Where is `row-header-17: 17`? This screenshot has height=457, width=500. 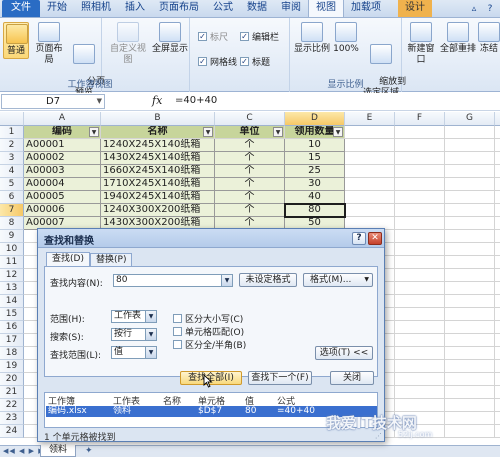 row-header-17: 17 is located at coordinates (12, 340).